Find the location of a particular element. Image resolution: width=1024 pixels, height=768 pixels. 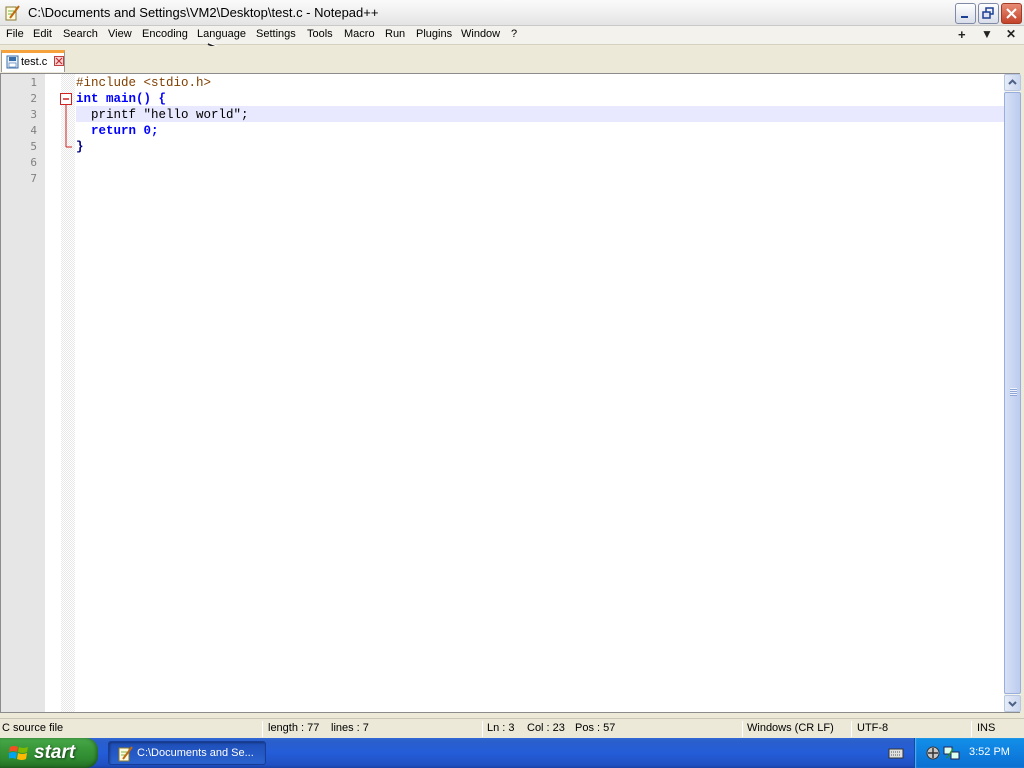

restore-icon is located at coordinates (988, 13).